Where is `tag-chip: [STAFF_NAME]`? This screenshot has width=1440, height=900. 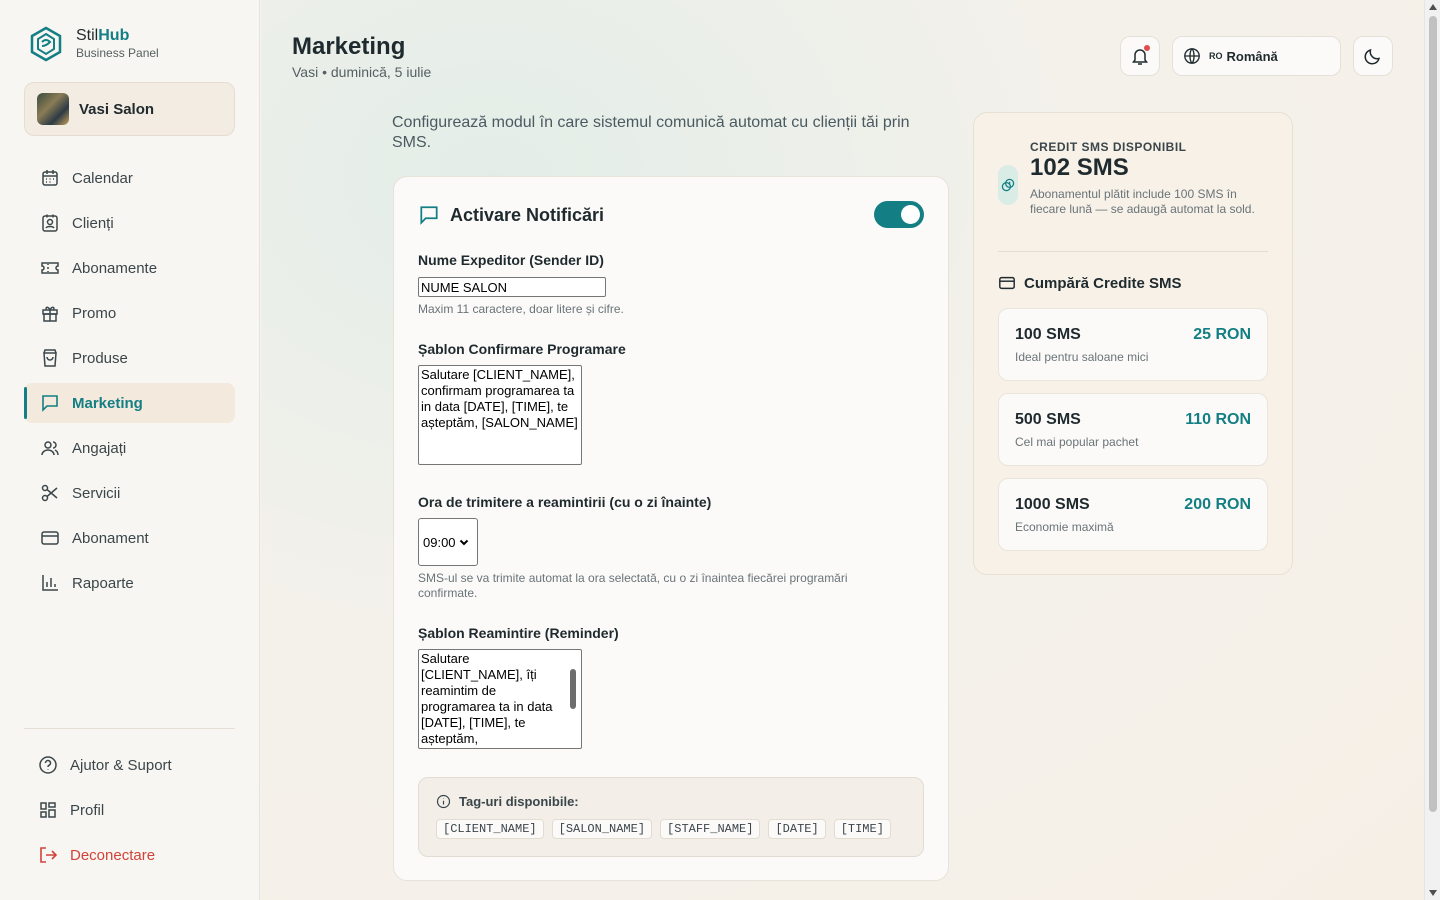
tag-chip: [STAFF_NAME] is located at coordinates (710, 829).